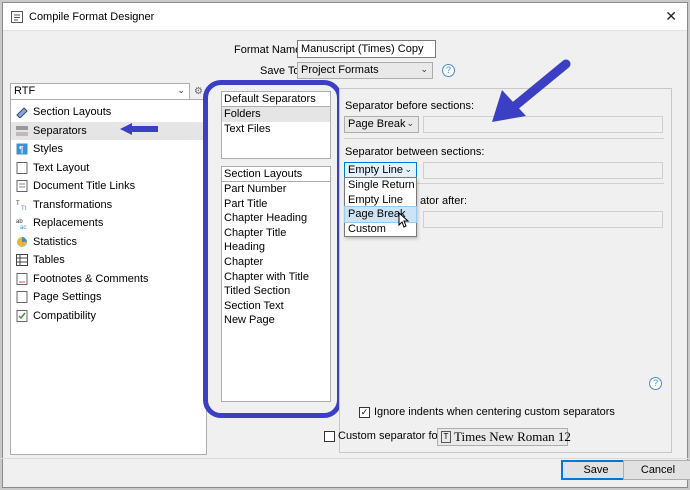 The width and height of the screenshot is (690, 490). I want to click on sidebar-item-separators: Separators, so click(108, 130).